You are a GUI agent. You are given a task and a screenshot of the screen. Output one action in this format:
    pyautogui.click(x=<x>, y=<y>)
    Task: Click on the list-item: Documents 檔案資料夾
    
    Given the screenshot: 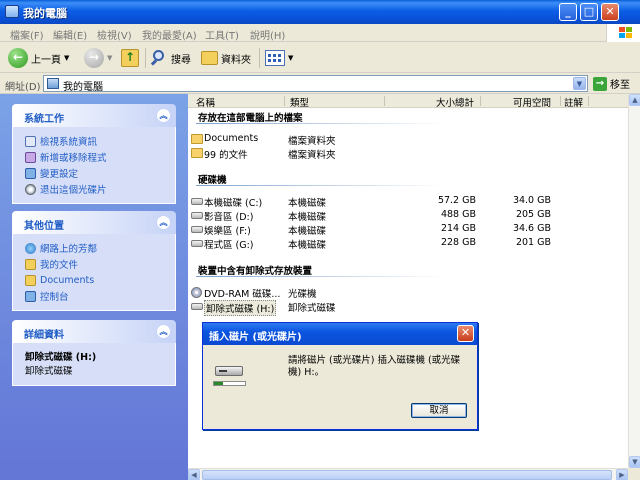 What is the action you would take?
    pyautogui.click(x=408, y=140)
    